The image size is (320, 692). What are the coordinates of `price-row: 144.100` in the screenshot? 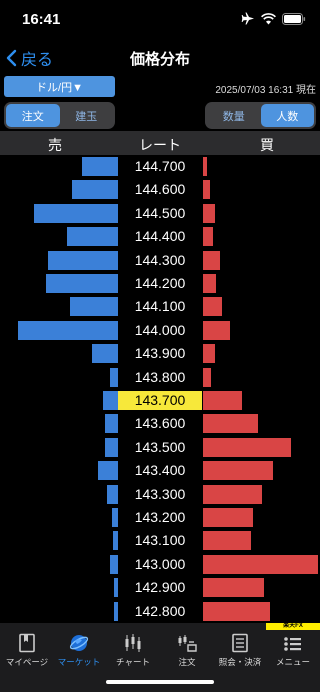 It's located at (160, 306).